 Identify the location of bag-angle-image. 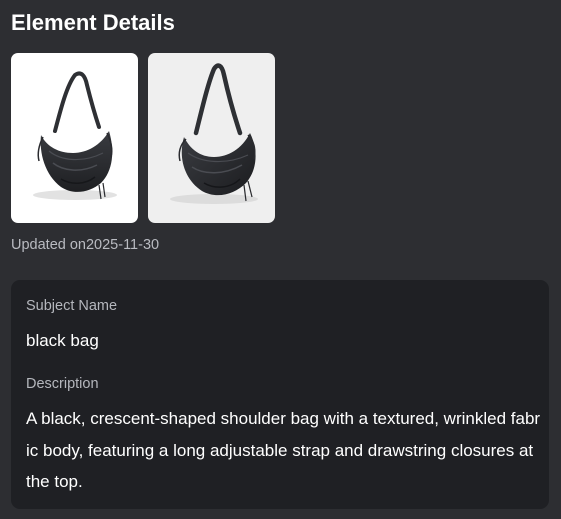
(211, 138).